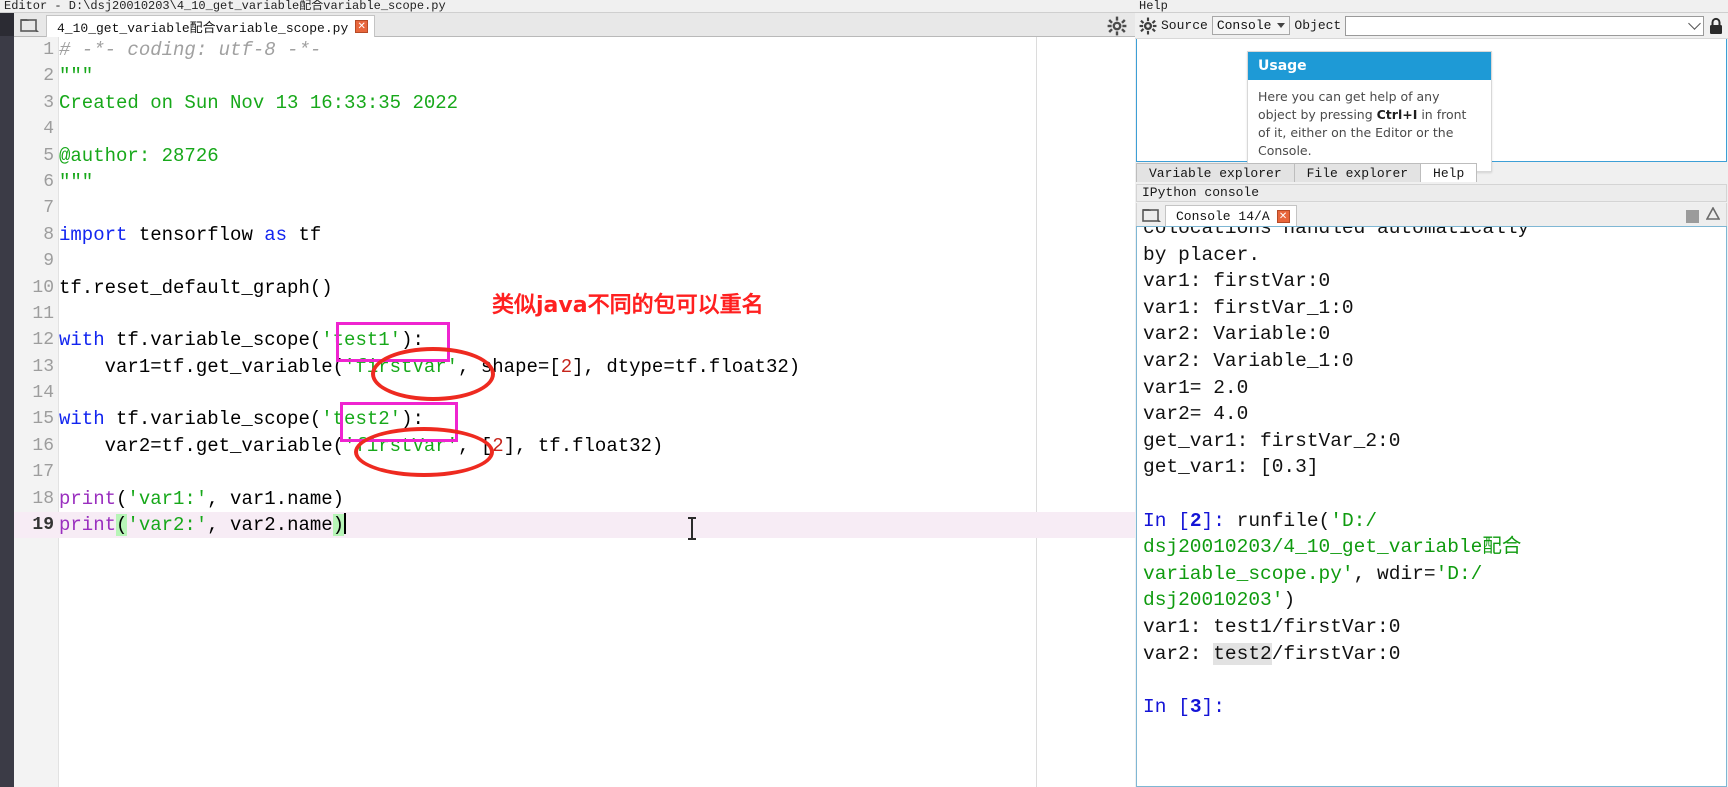 The height and width of the screenshot is (787, 1728). Describe the element at coordinates (7, 393) in the screenshot. I see `window-left-rail` at that location.